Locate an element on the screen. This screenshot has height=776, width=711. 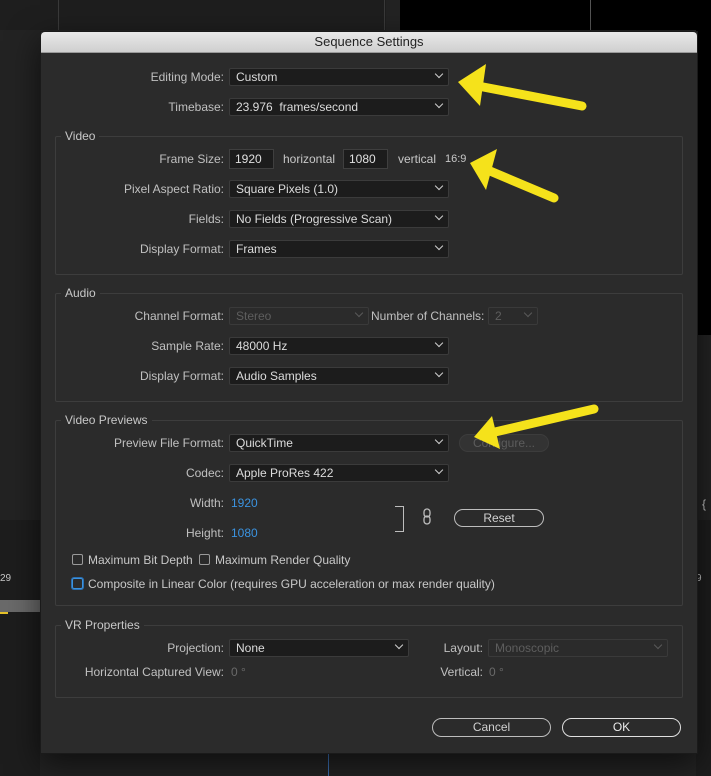
annotation-arrow-editing-mode is located at coordinates (522, 87).